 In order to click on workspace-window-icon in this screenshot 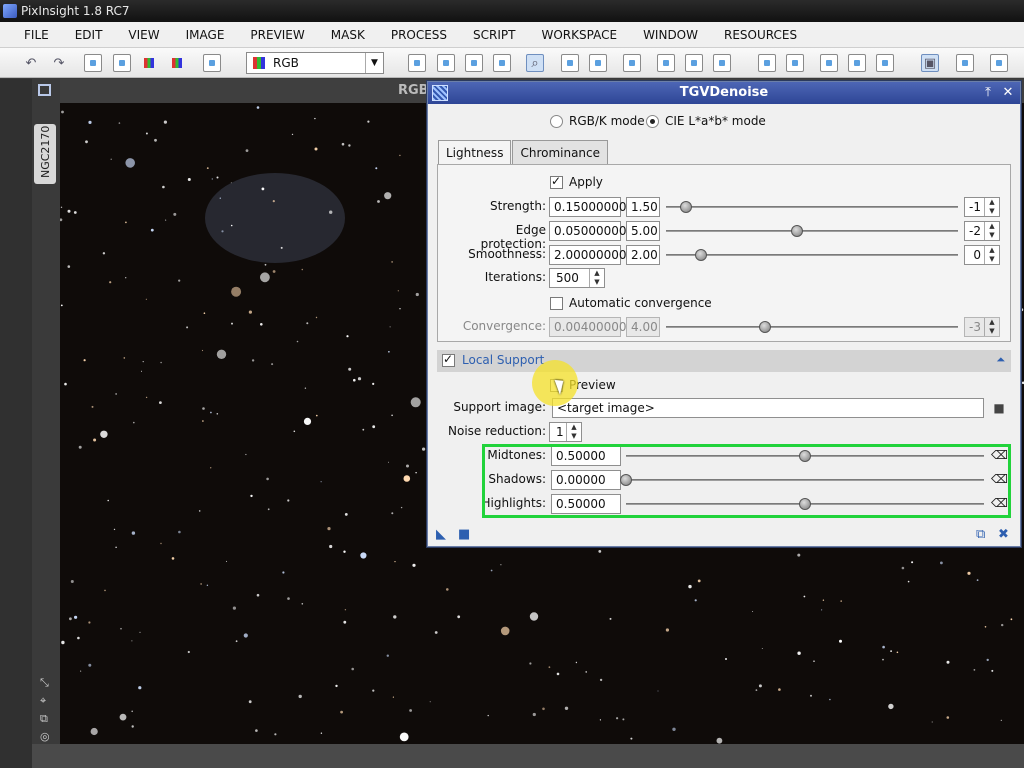, I will do `click(44, 90)`.